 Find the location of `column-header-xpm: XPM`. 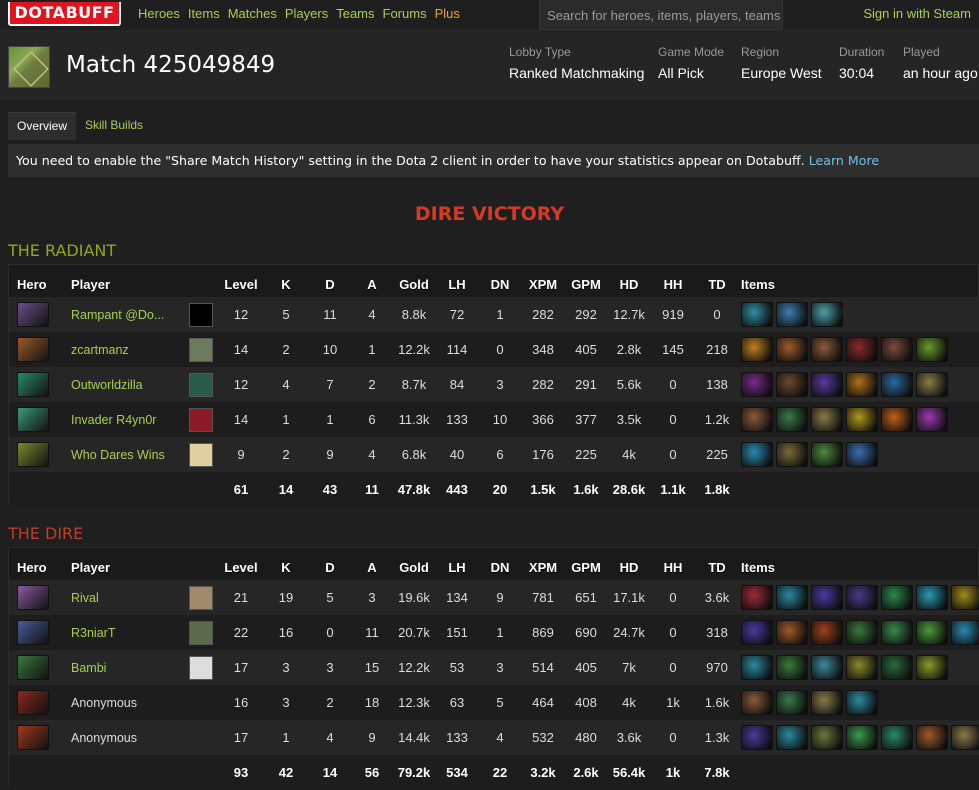

column-header-xpm: XPM is located at coordinates (543, 284).